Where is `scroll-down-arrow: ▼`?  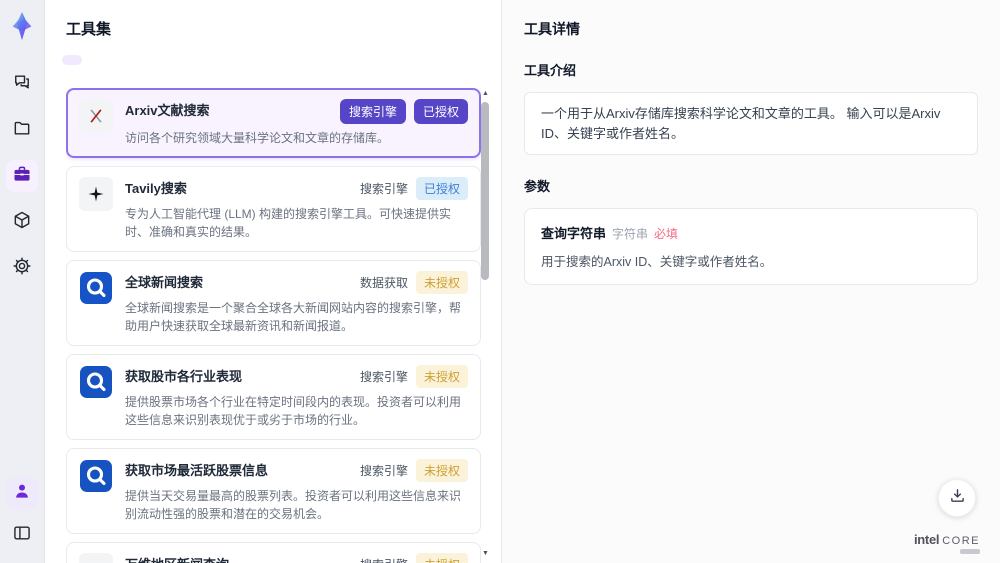
scroll-down-arrow: ▼ is located at coordinates (485, 553).